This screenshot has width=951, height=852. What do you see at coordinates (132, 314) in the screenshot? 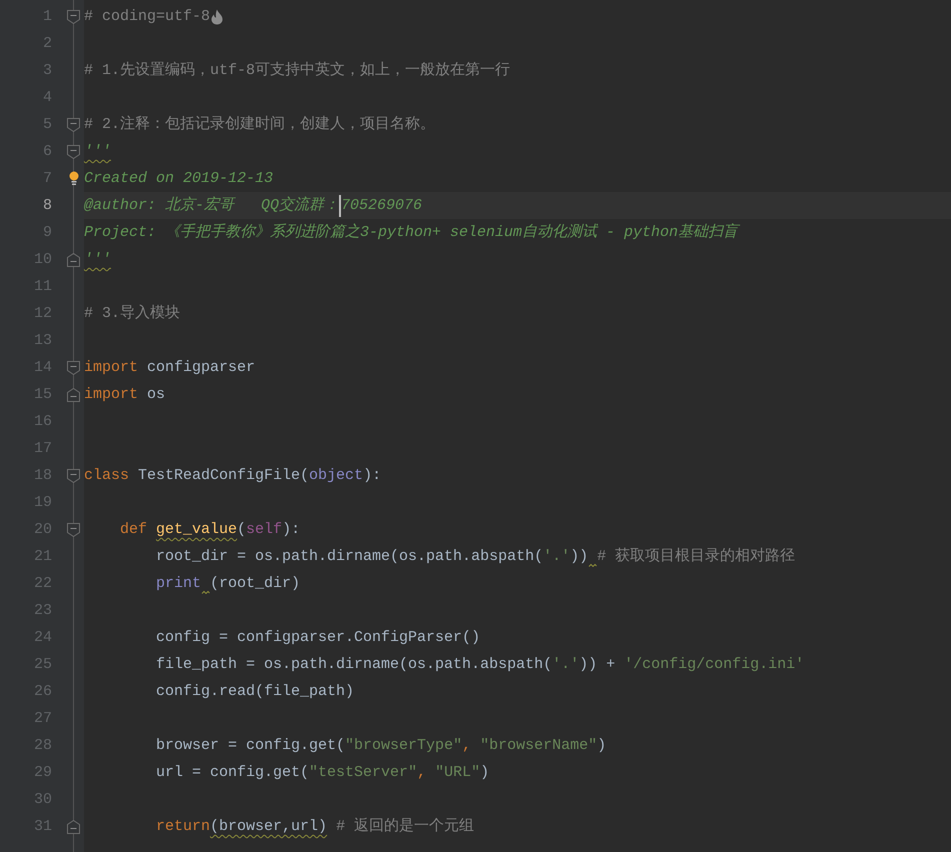
I see `code-text: # 3.导入模块` at bounding box center [132, 314].